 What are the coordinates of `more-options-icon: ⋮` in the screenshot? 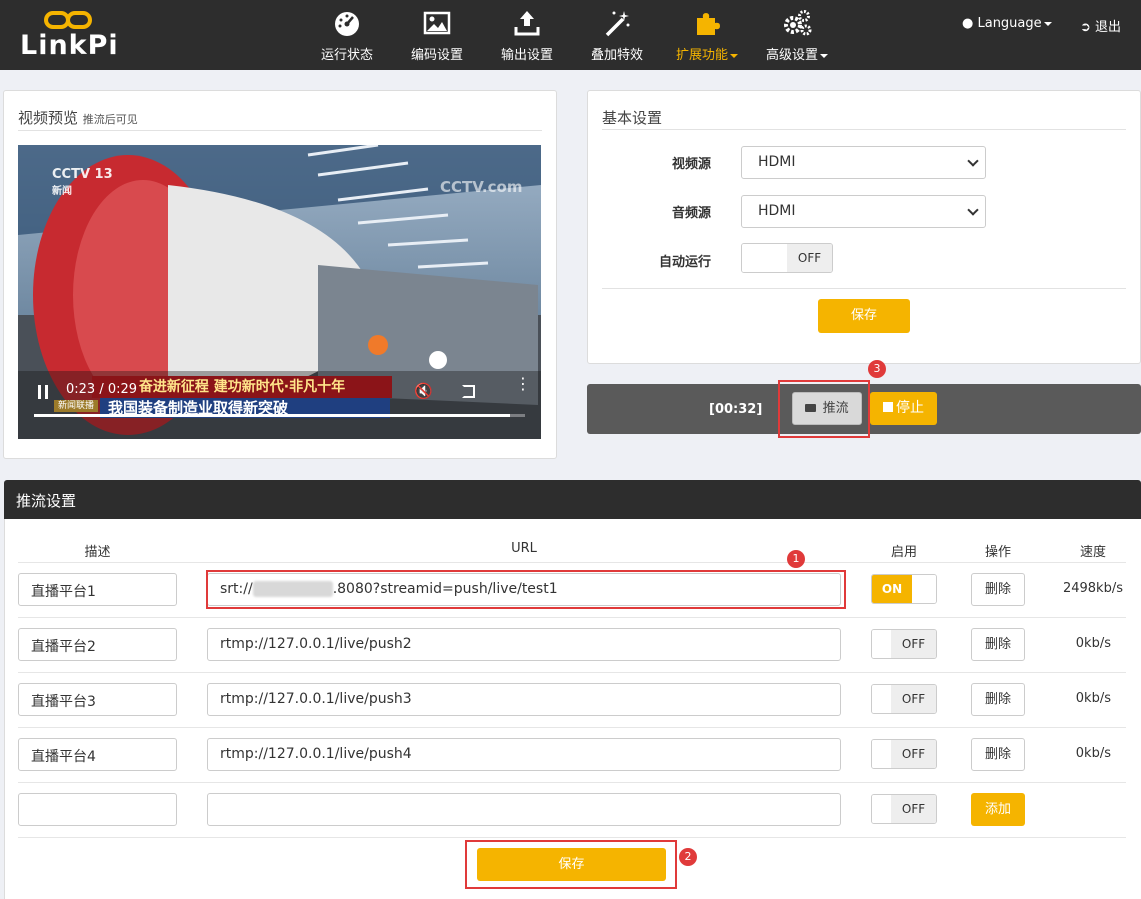 It's located at (523, 384).